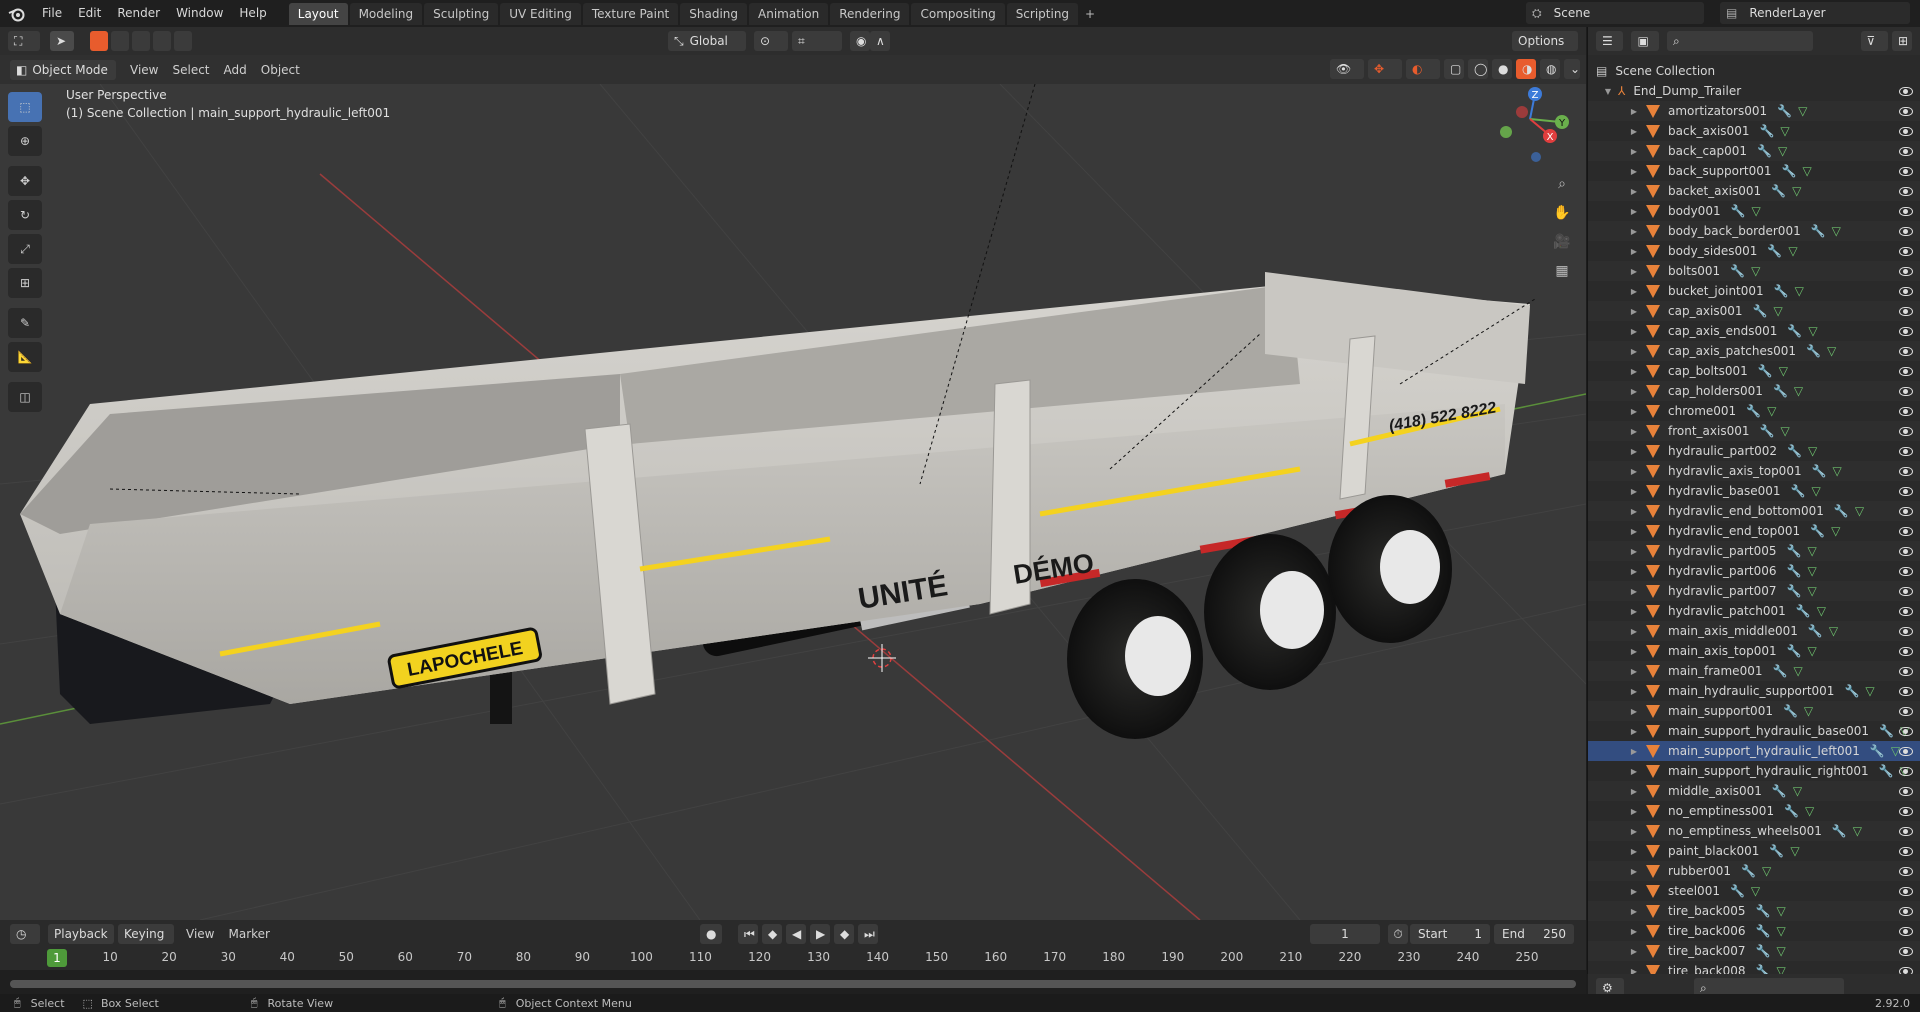 The width and height of the screenshot is (1920, 1012). I want to click on transform-tool-icon: ⊞, so click(25, 283).